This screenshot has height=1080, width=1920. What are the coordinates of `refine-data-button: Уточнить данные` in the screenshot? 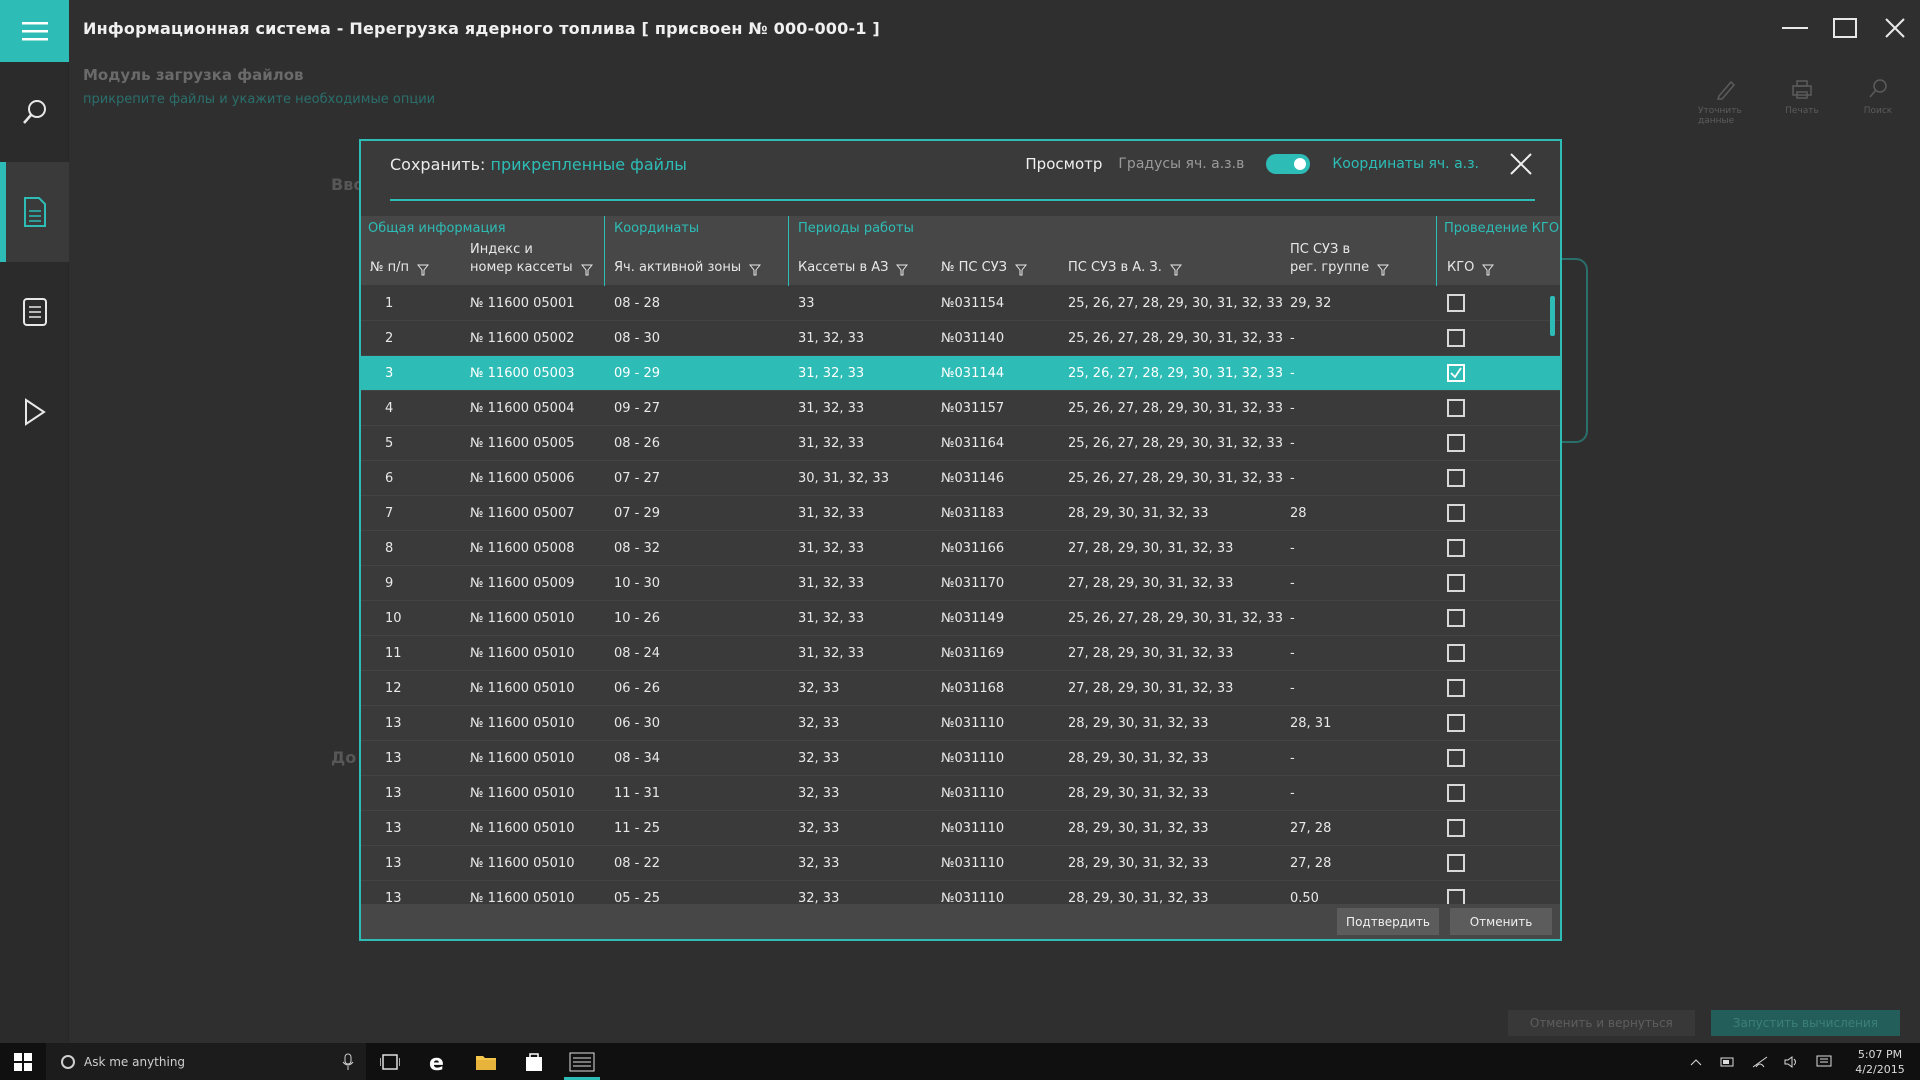 It's located at (1726, 102).